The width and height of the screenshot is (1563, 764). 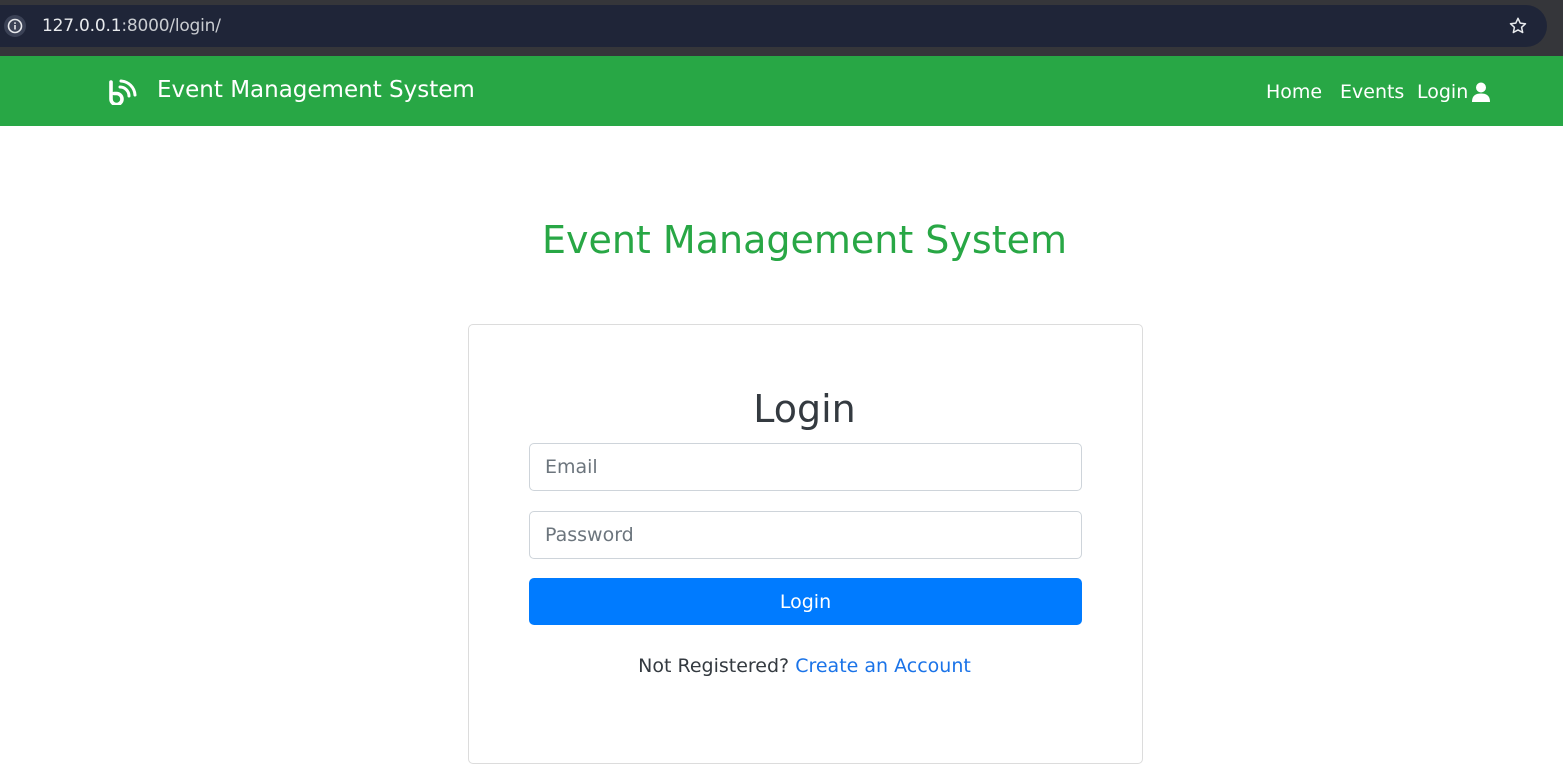 What do you see at coordinates (804, 240) in the screenshot?
I see `page-title: Event Management System` at bounding box center [804, 240].